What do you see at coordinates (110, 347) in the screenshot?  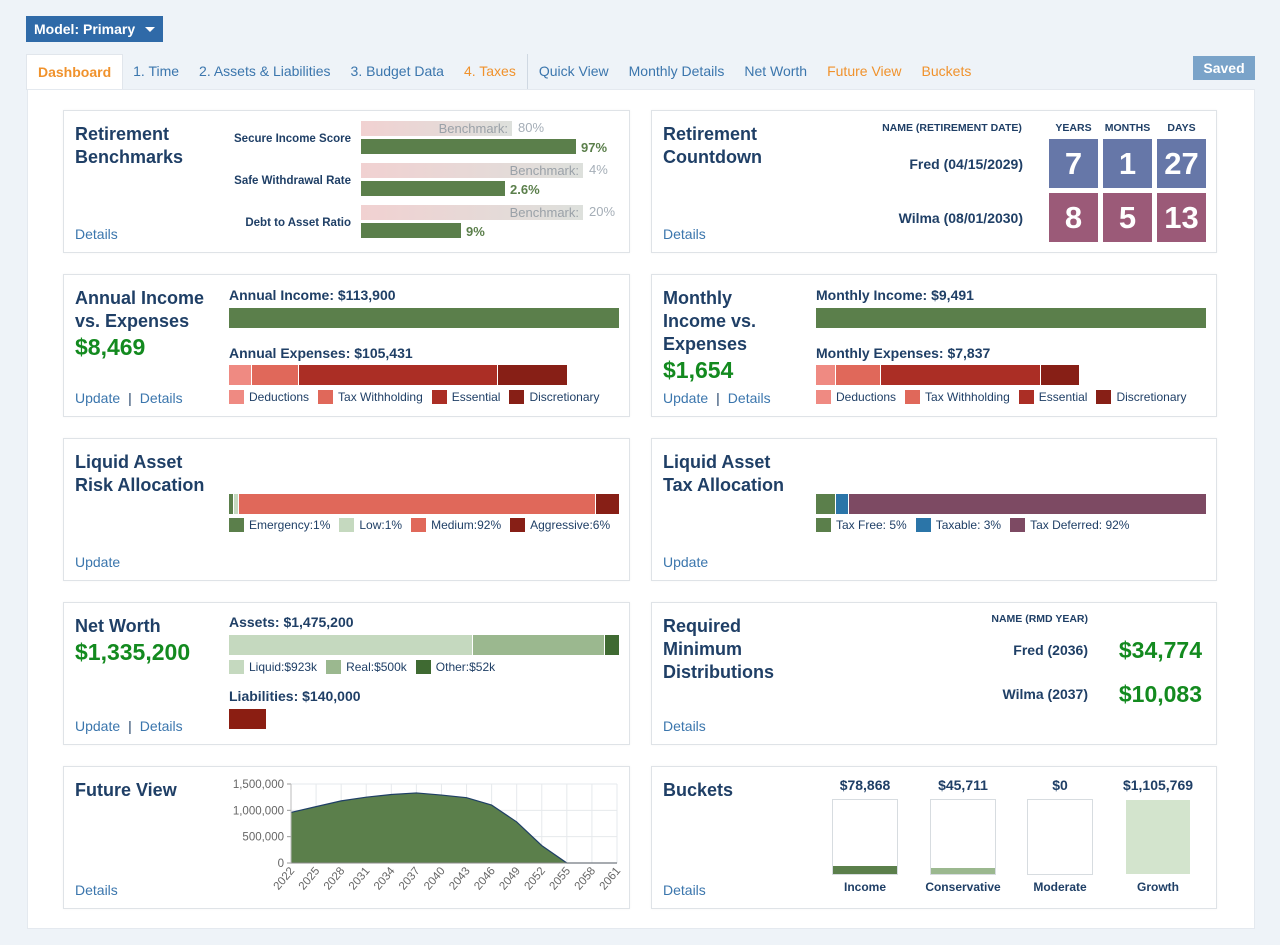 I see `surplus-value: $8,469` at bounding box center [110, 347].